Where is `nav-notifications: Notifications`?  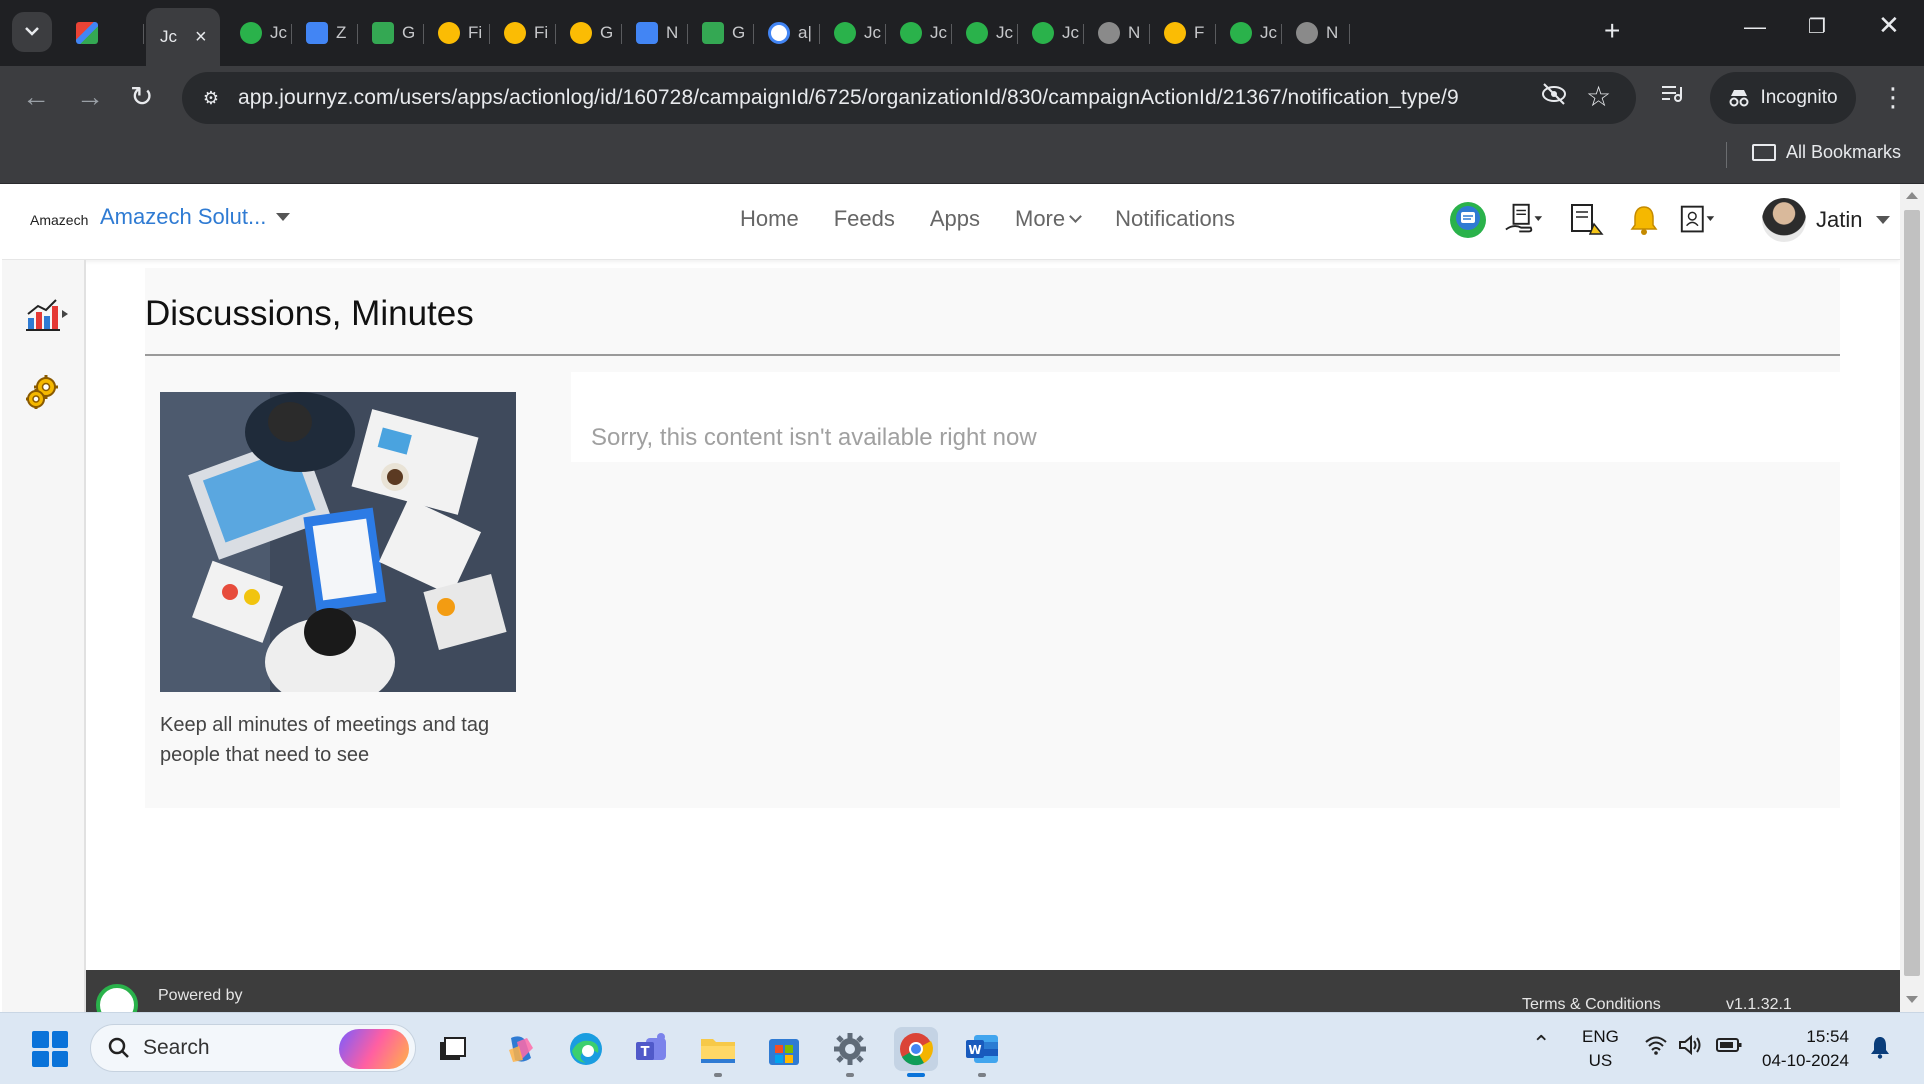 nav-notifications: Notifications is located at coordinates (1175, 219).